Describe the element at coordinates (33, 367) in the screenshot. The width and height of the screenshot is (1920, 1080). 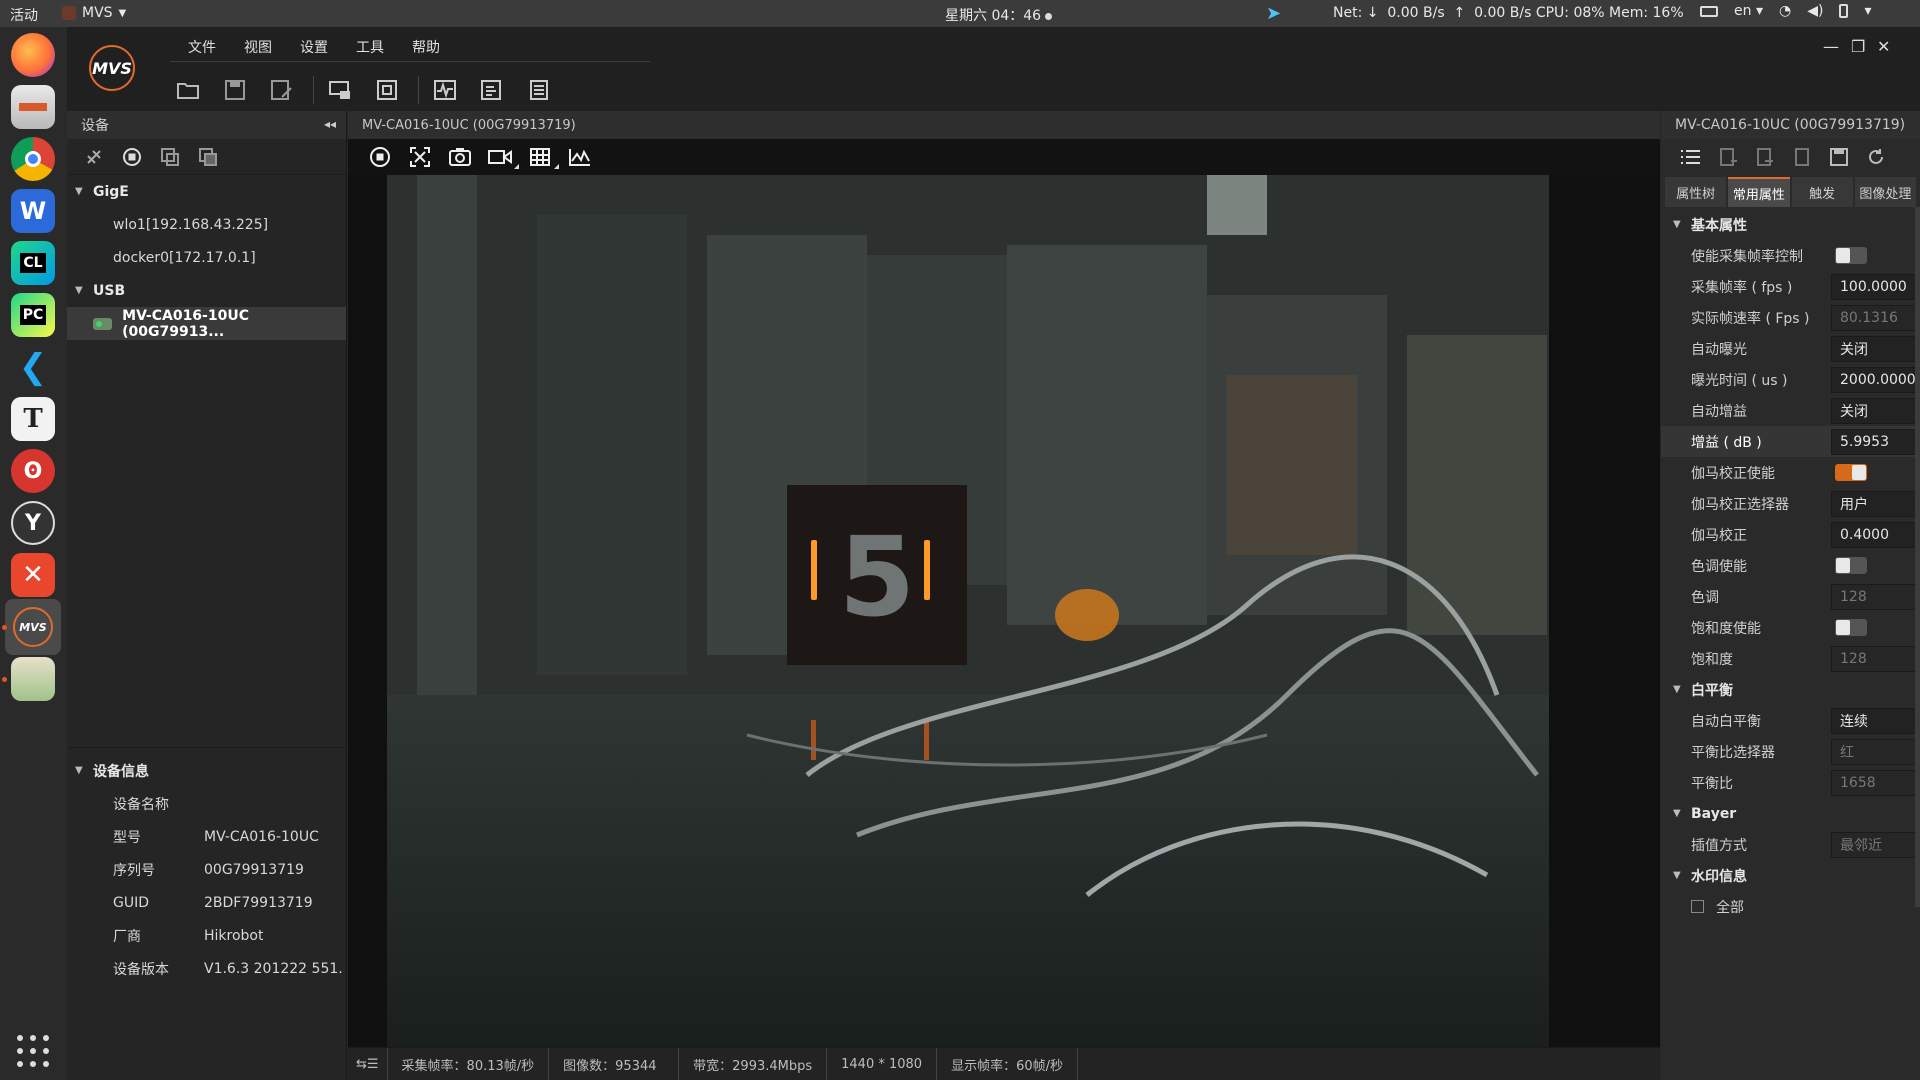
I see `vscode-icon: ❮` at that location.